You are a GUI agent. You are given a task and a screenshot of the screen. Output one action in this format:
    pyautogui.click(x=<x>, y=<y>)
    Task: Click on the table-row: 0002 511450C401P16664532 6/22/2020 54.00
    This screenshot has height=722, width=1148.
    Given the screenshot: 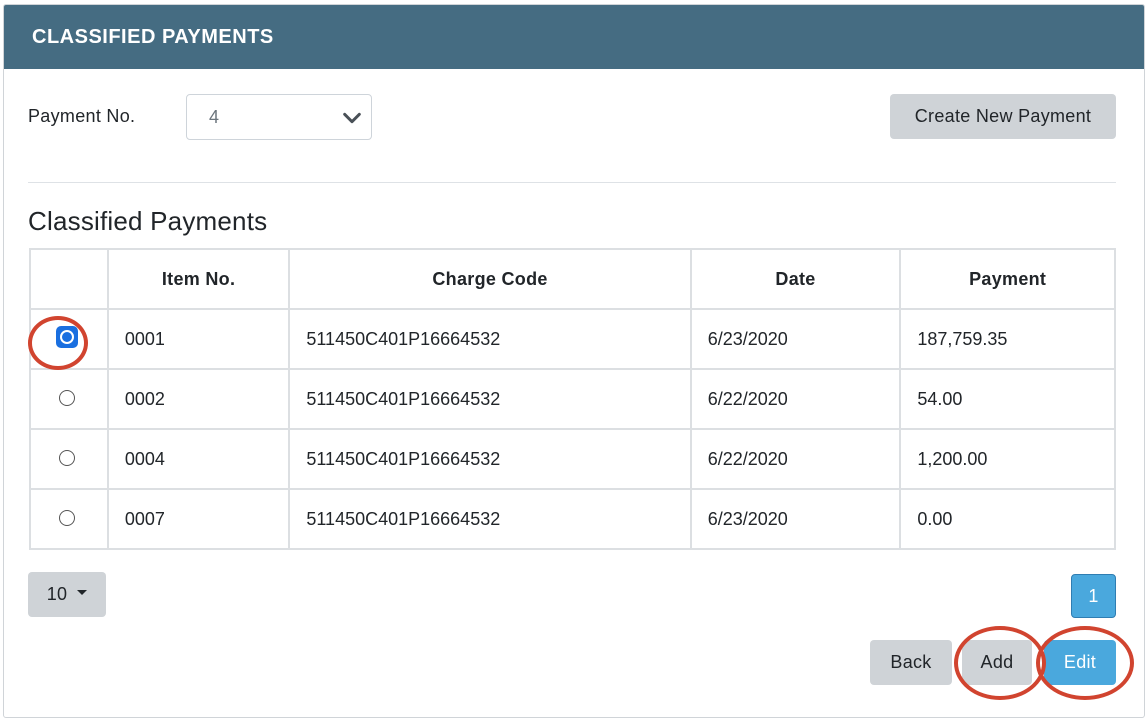 What is the action you would take?
    pyautogui.click(x=572, y=399)
    